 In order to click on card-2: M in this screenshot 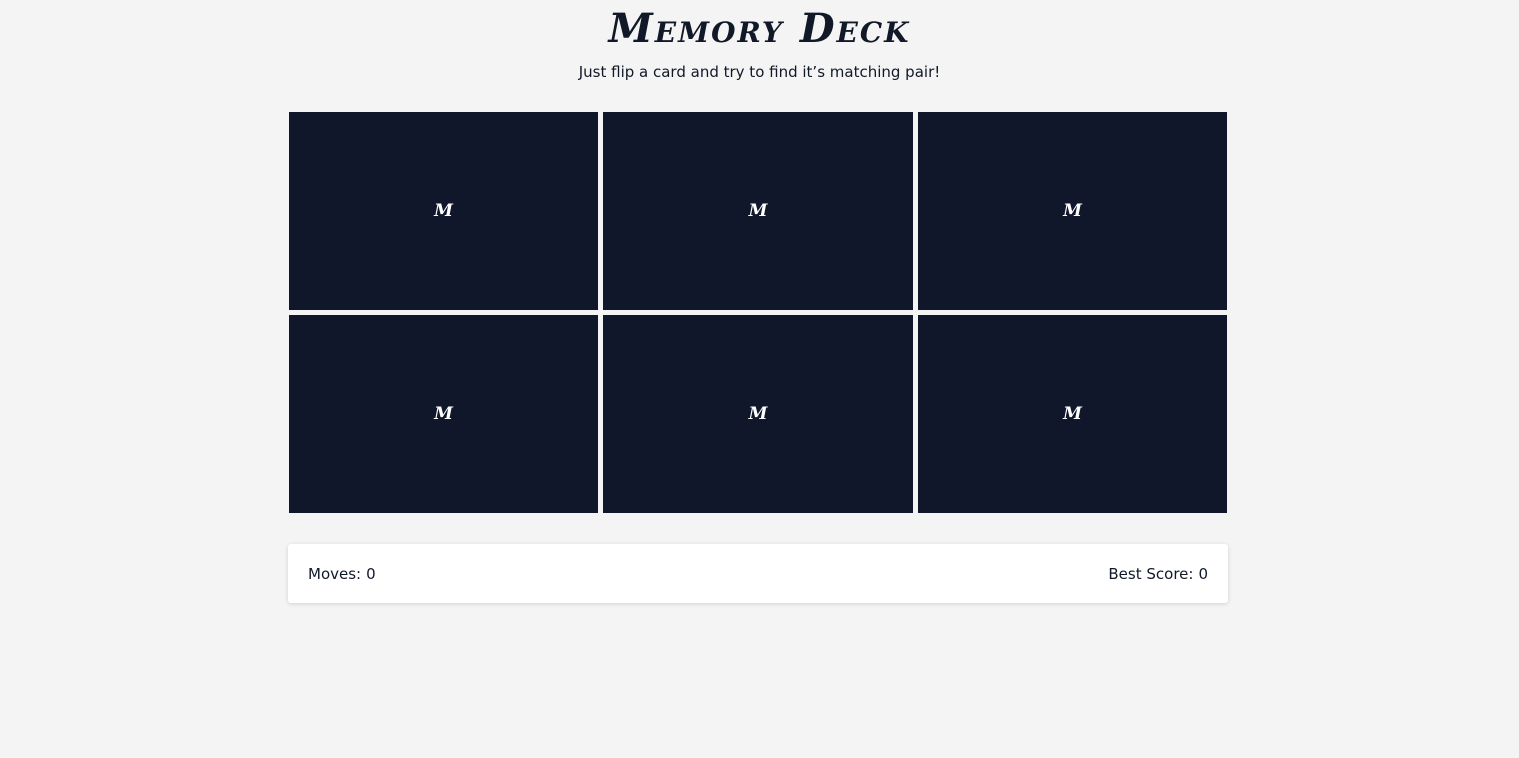, I will do `click(758, 211)`.